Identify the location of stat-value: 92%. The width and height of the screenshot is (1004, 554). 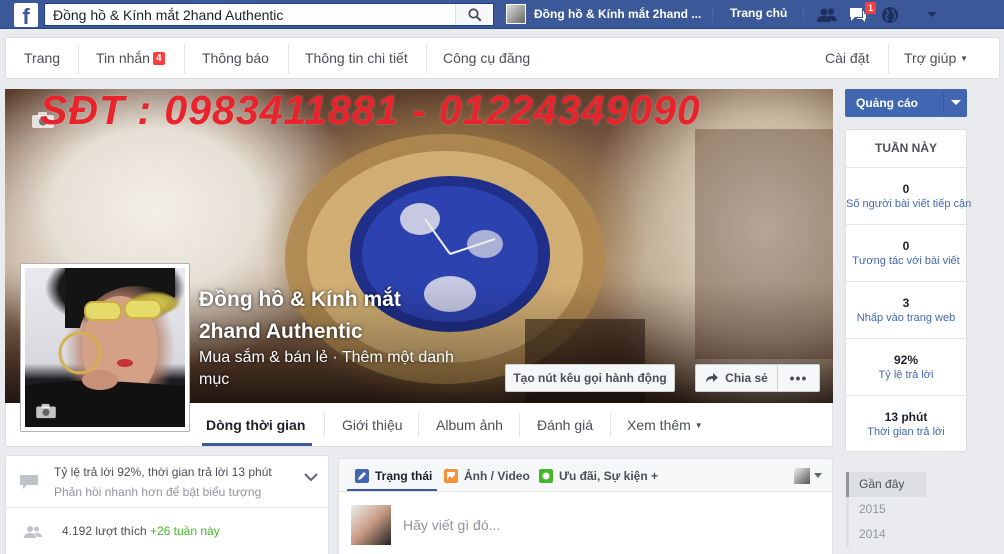
(906, 360).